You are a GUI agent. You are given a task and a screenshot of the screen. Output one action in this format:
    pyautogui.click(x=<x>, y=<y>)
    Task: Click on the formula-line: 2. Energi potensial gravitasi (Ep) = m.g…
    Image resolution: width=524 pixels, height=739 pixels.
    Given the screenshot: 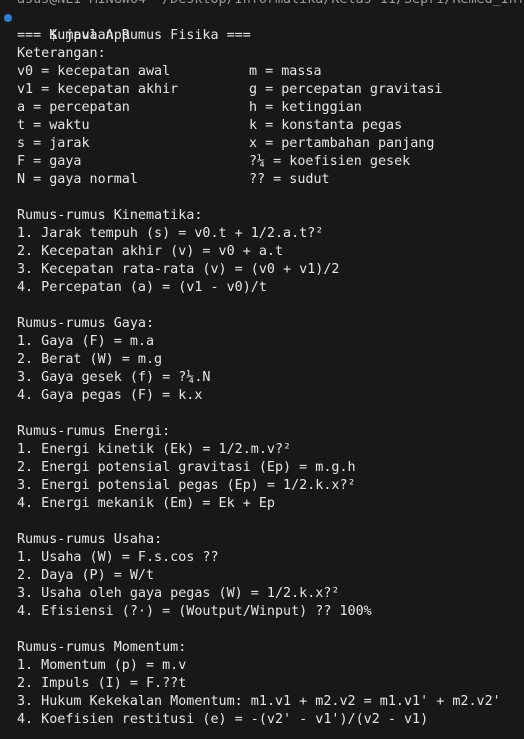 What is the action you would take?
    pyautogui.click(x=186, y=467)
    